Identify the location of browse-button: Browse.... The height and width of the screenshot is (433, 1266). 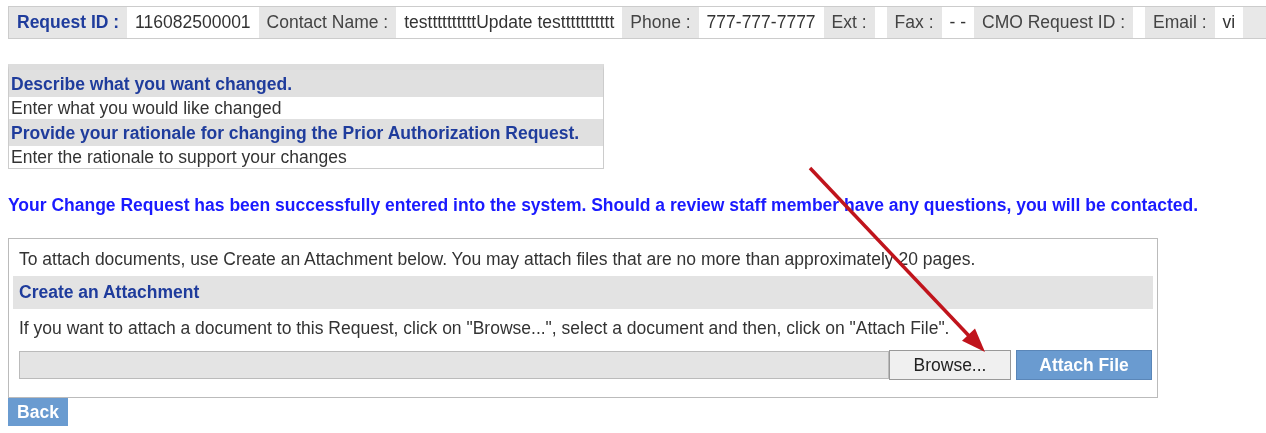
(950, 365).